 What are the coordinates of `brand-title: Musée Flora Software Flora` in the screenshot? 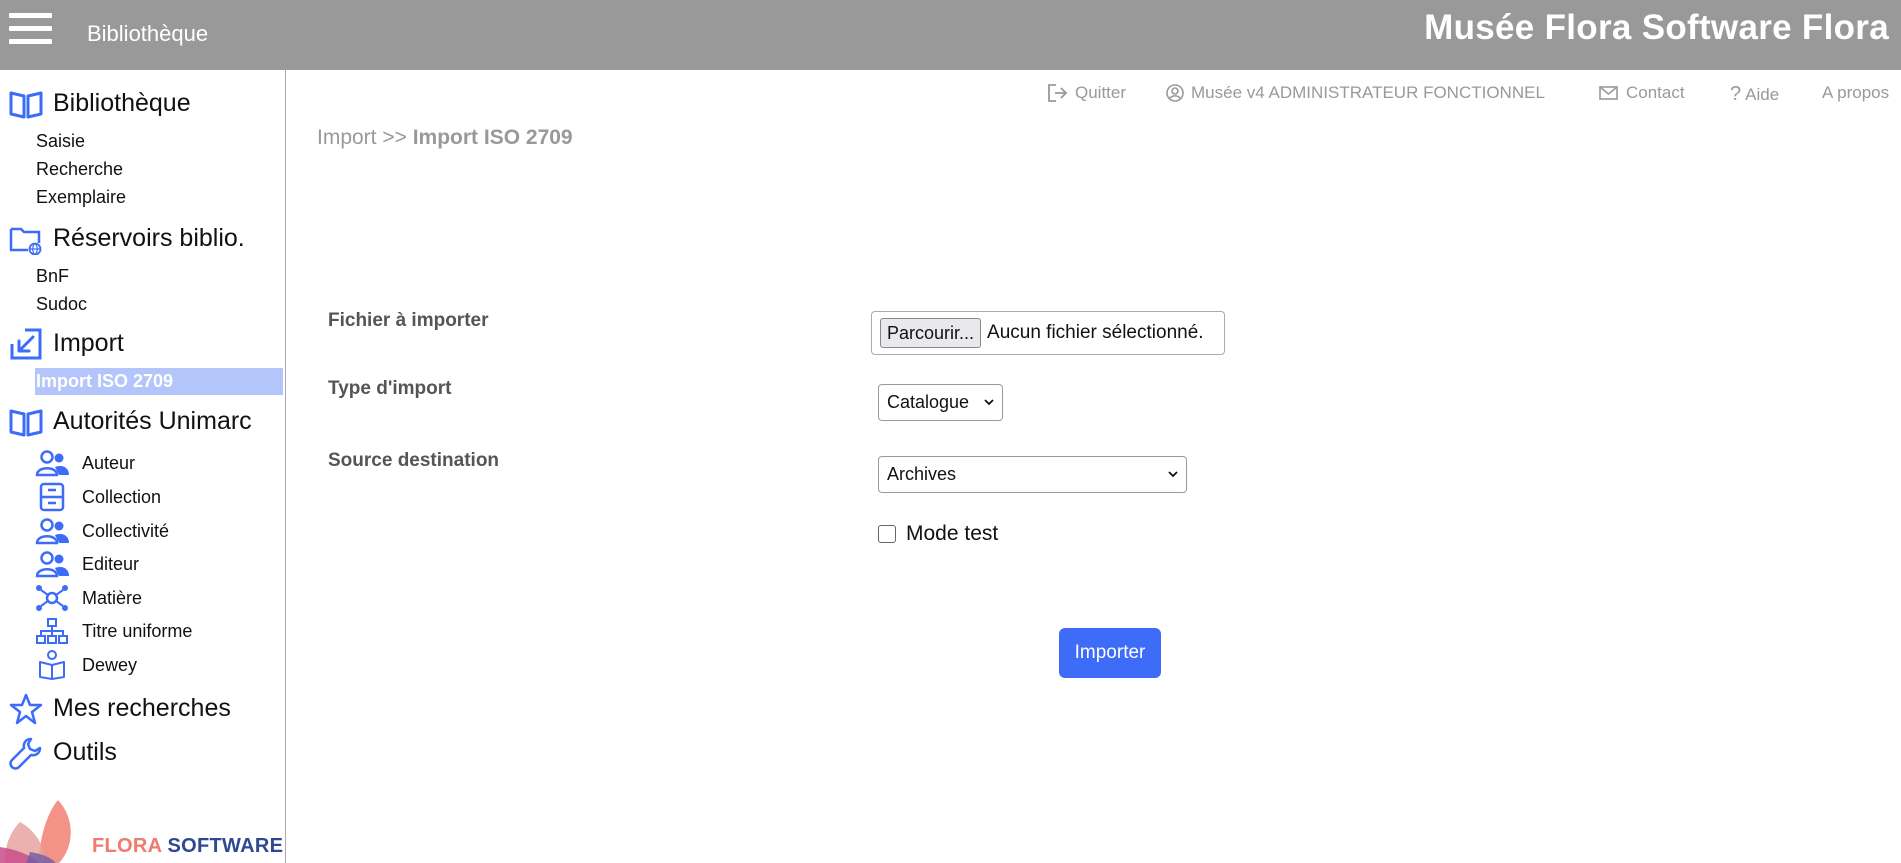 It's located at (1656, 27).